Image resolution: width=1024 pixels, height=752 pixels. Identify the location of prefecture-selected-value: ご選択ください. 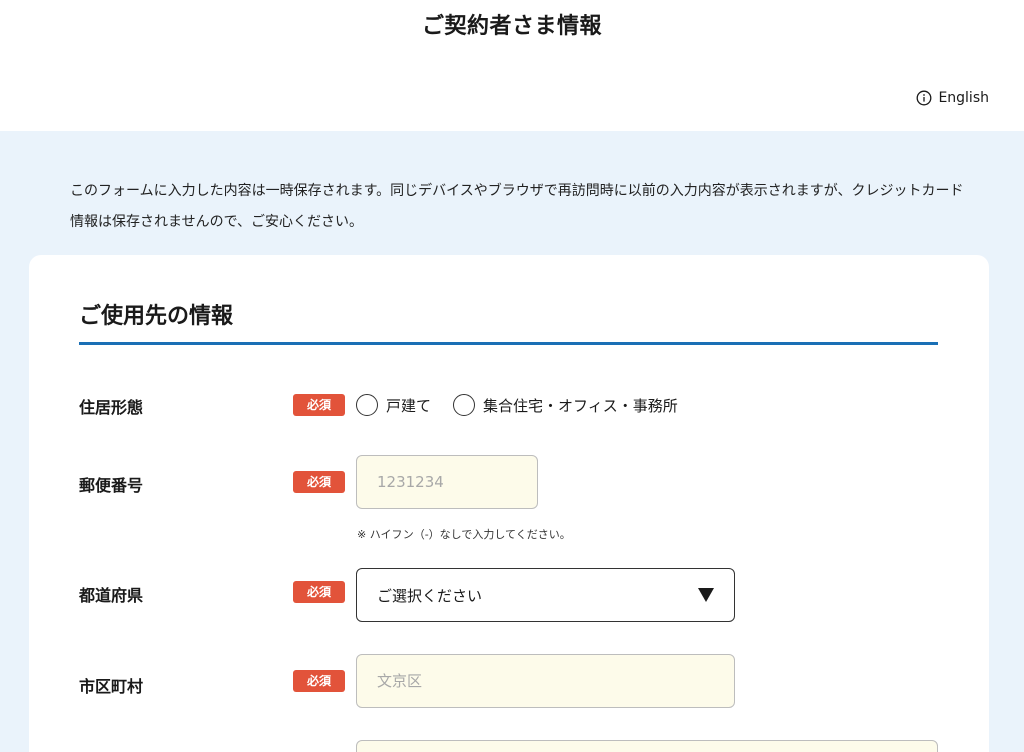
(430, 595).